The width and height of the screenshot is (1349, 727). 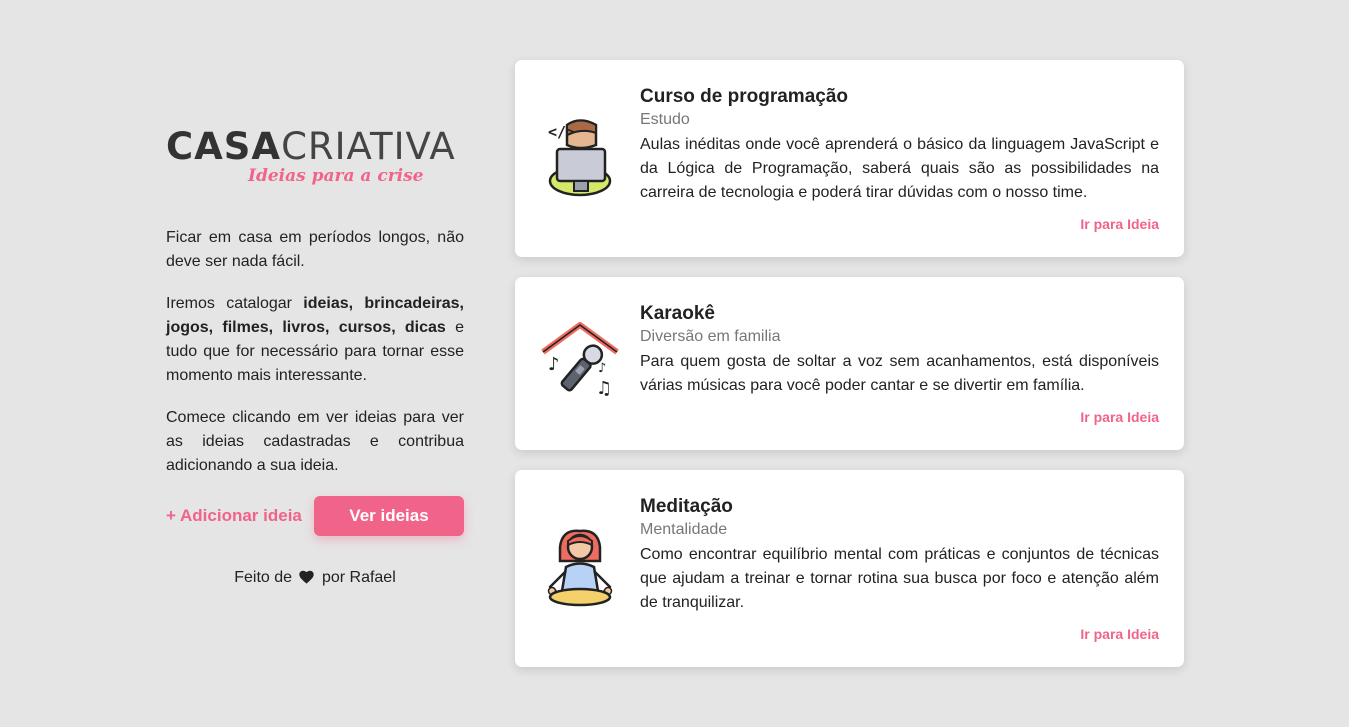 What do you see at coordinates (580, 567) in the screenshot?
I see `meditation-icon` at bounding box center [580, 567].